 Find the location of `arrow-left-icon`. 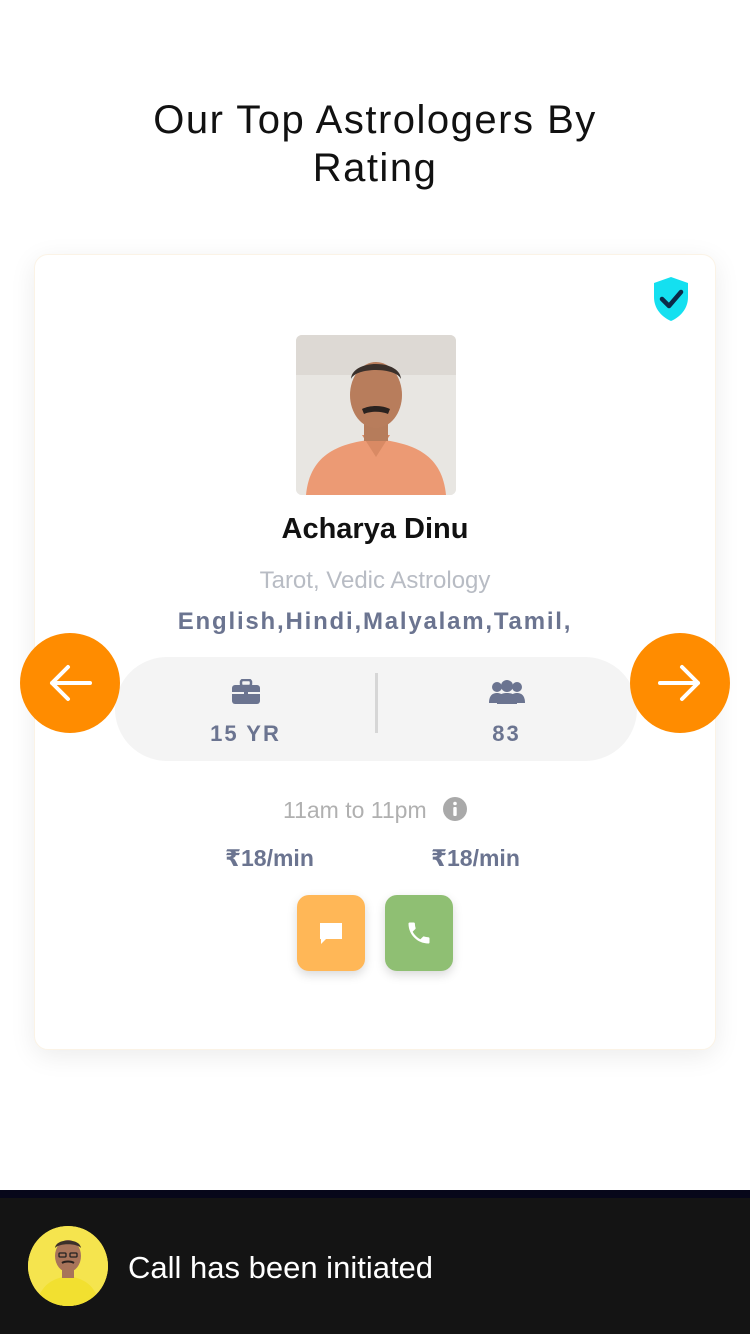

arrow-left-icon is located at coordinates (71, 683).